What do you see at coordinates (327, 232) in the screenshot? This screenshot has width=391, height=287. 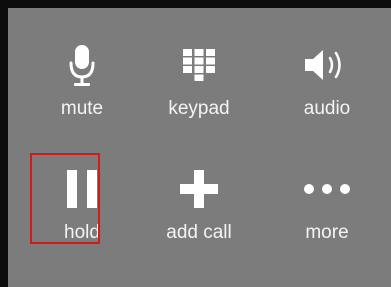 I see `more-label: more` at bounding box center [327, 232].